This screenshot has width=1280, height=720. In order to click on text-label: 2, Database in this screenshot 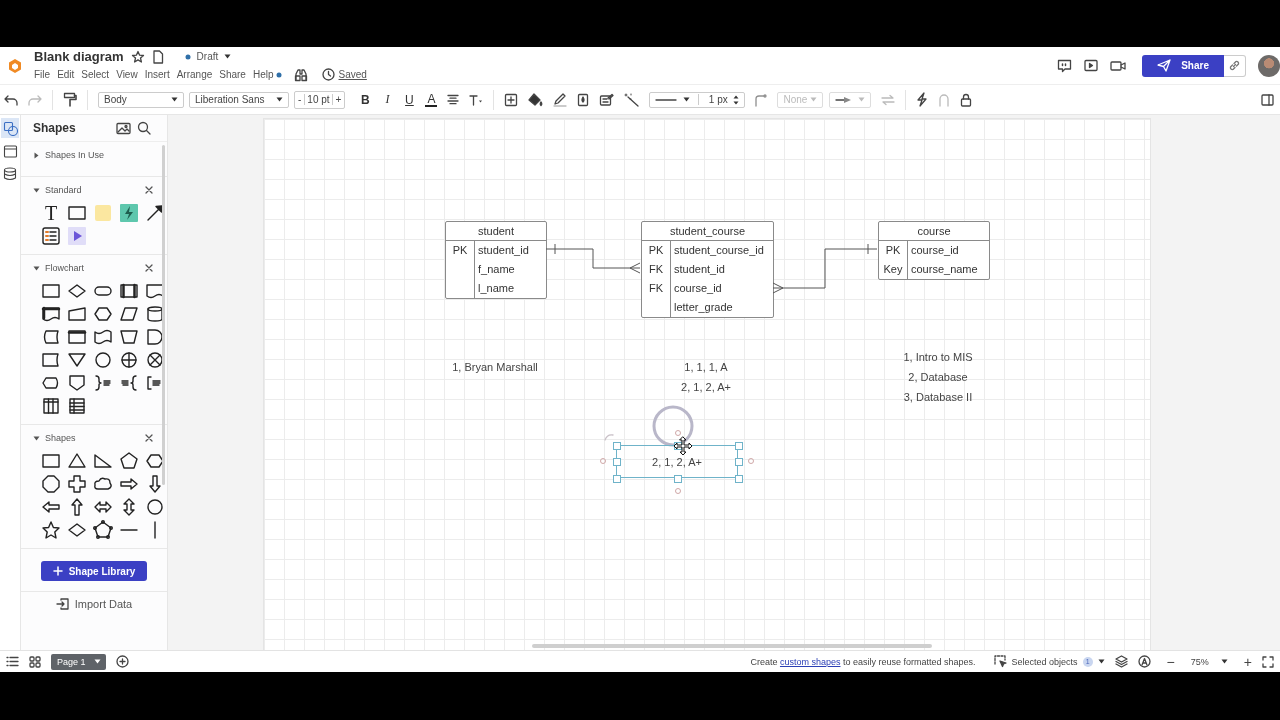, I will do `click(938, 377)`.